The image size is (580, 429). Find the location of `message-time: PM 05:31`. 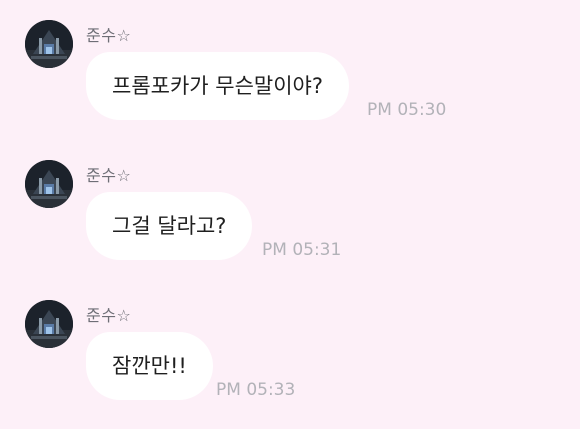

message-time: PM 05:31 is located at coordinates (302, 250).